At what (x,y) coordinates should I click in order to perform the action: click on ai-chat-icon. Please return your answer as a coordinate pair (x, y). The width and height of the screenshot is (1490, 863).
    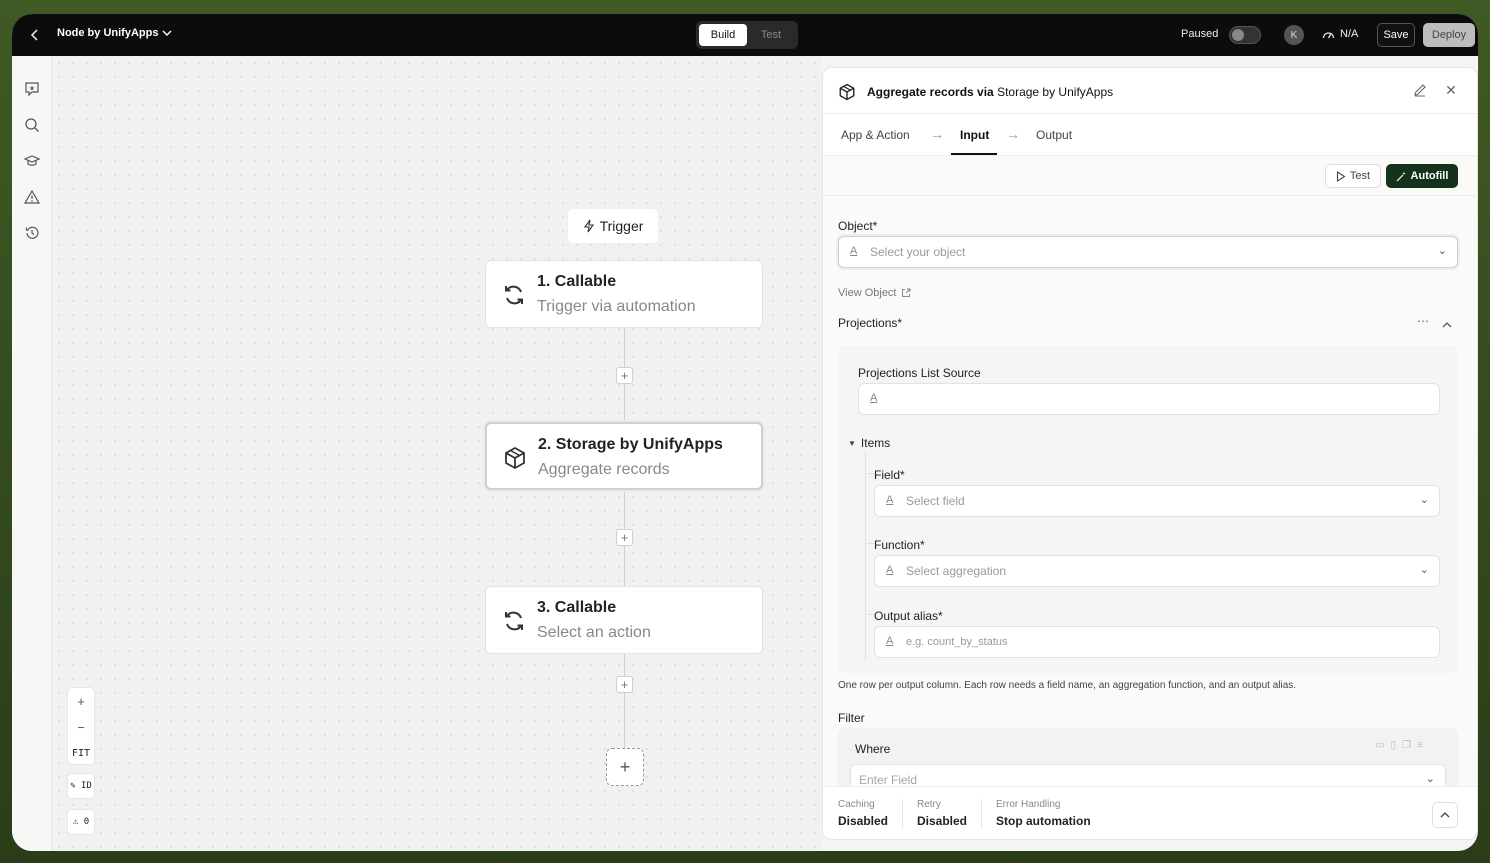
    Looking at the image, I should click on (32, 89).